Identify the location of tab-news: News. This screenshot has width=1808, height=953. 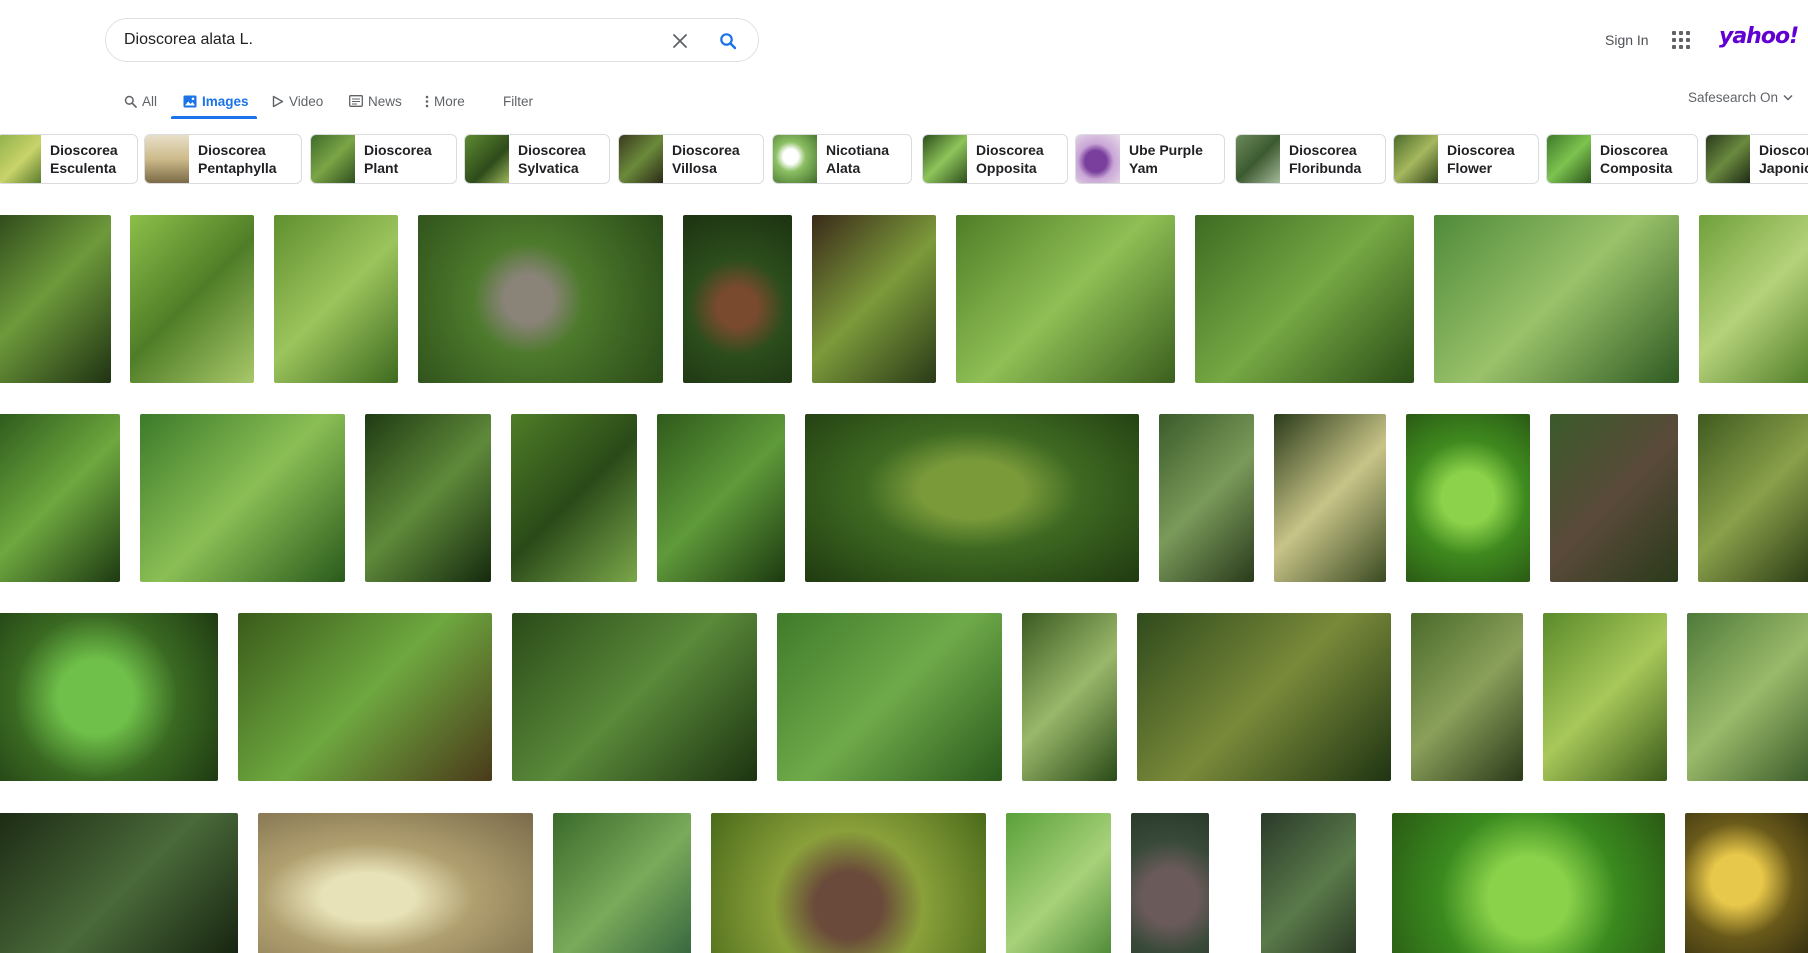
(375, 101).